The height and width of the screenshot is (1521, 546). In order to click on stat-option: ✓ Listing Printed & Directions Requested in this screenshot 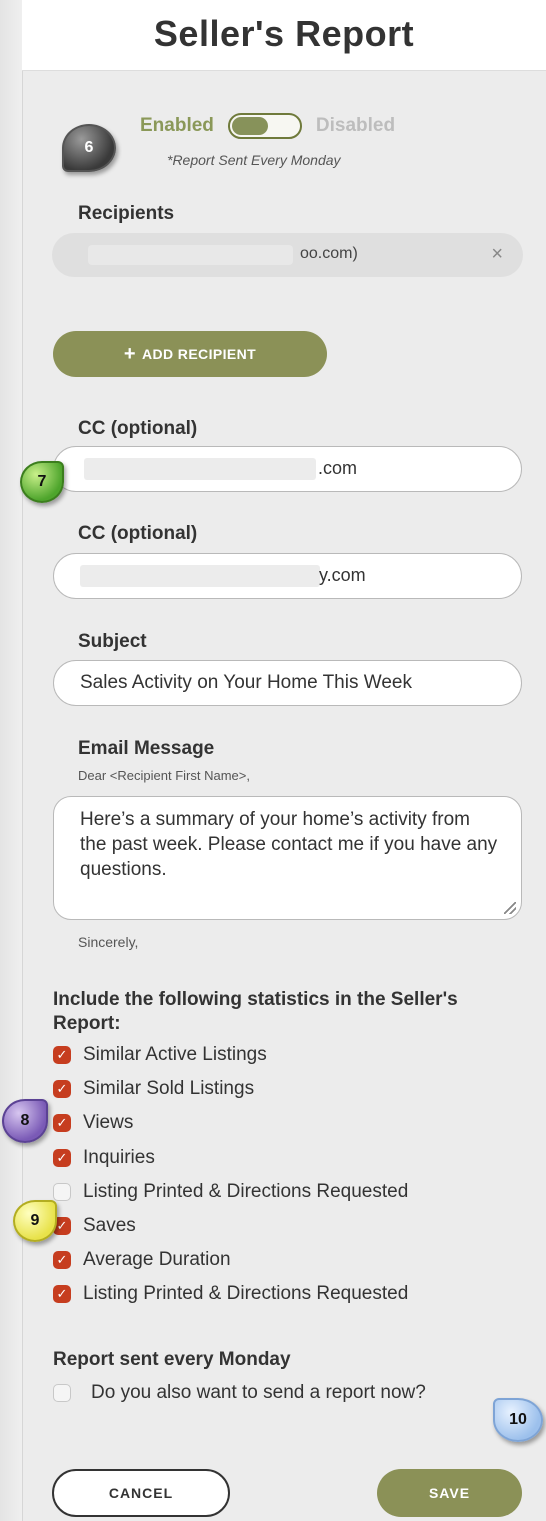, I will do `click(230, 1294)`.